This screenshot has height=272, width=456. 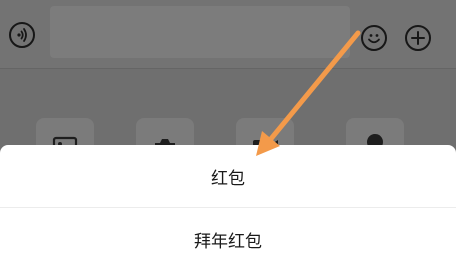 What do you see at coordinates (228, 68) in the screenshot?
I see `input-bar-divider` at bounding box center [228, 68].